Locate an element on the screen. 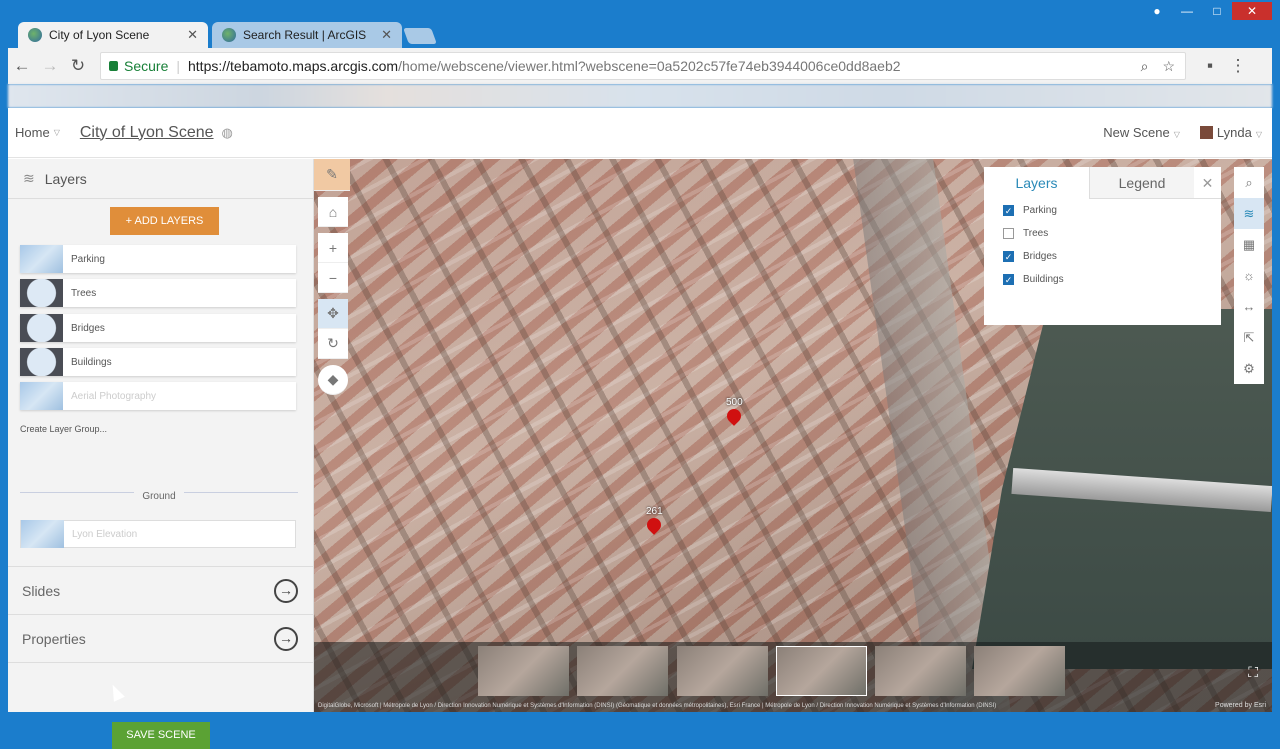 Image resolution: width=1280 pixels, height=749 pixels. reload-icon: ↻ is located at coordinates (78, 66).